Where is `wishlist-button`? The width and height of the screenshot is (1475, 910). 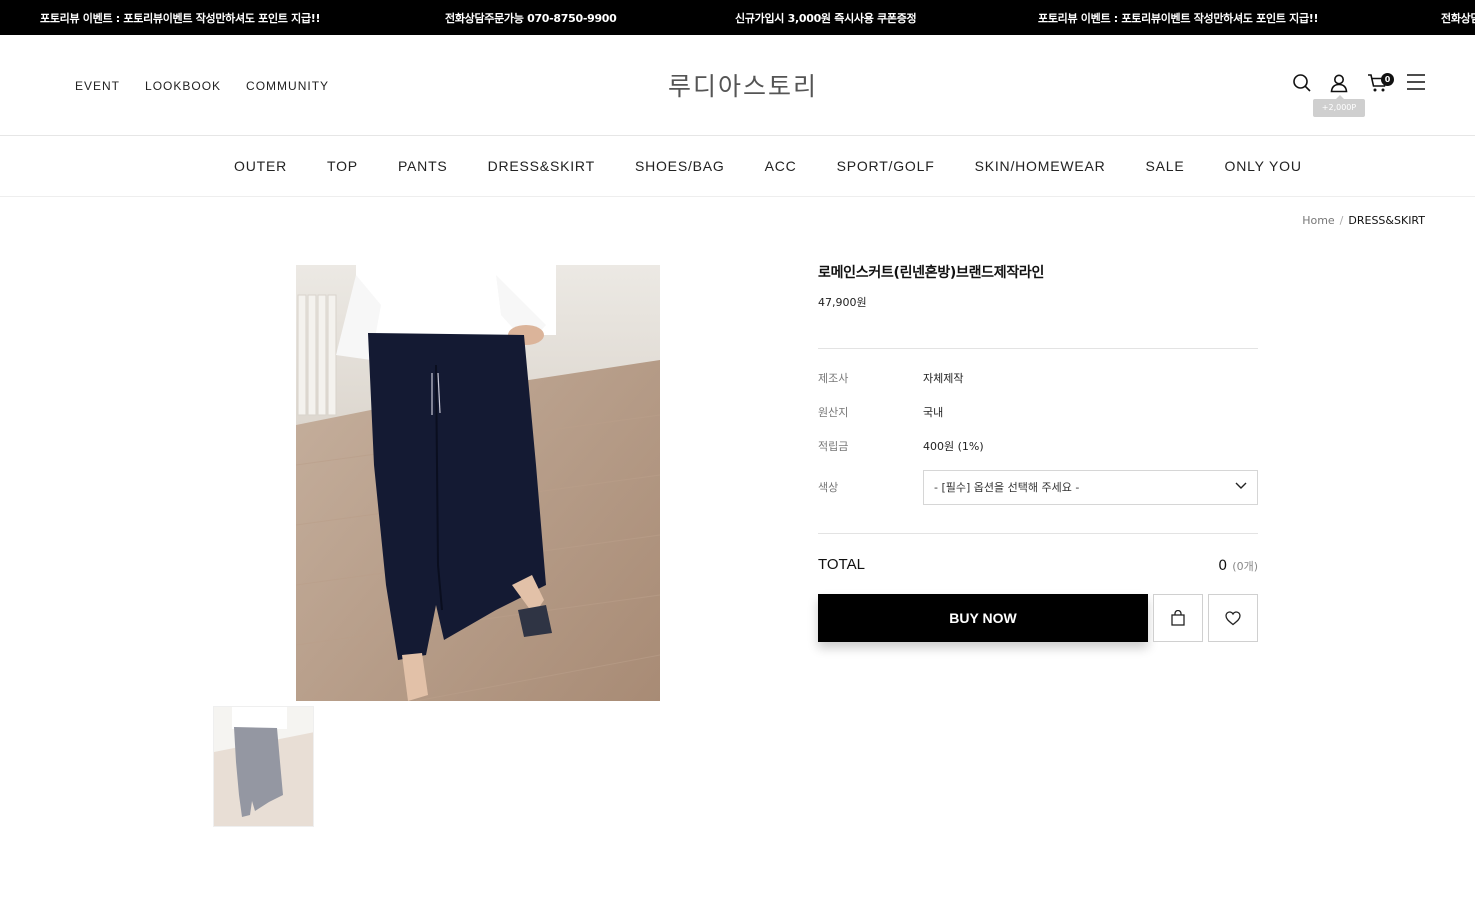
wishlist-button is located at coordinates (1233, 618).